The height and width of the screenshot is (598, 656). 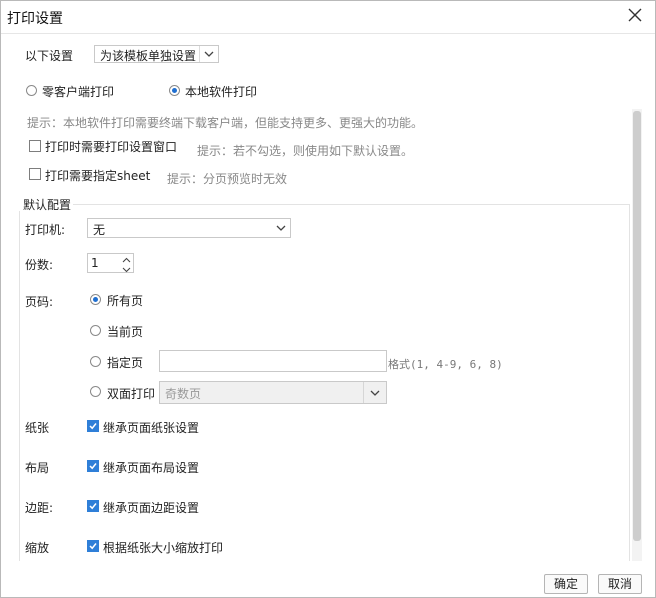 What do you see at coordinates (189, 228) in the screenshot?
I see `printer-select: 无` at bounding box center [189, 228].